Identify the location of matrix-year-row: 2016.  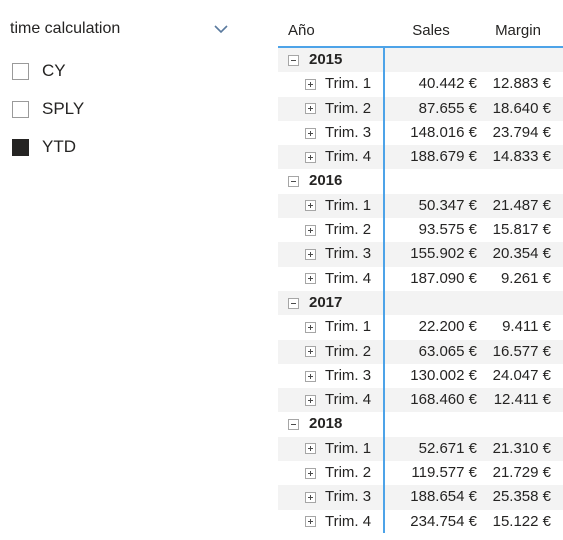
(420, 181).